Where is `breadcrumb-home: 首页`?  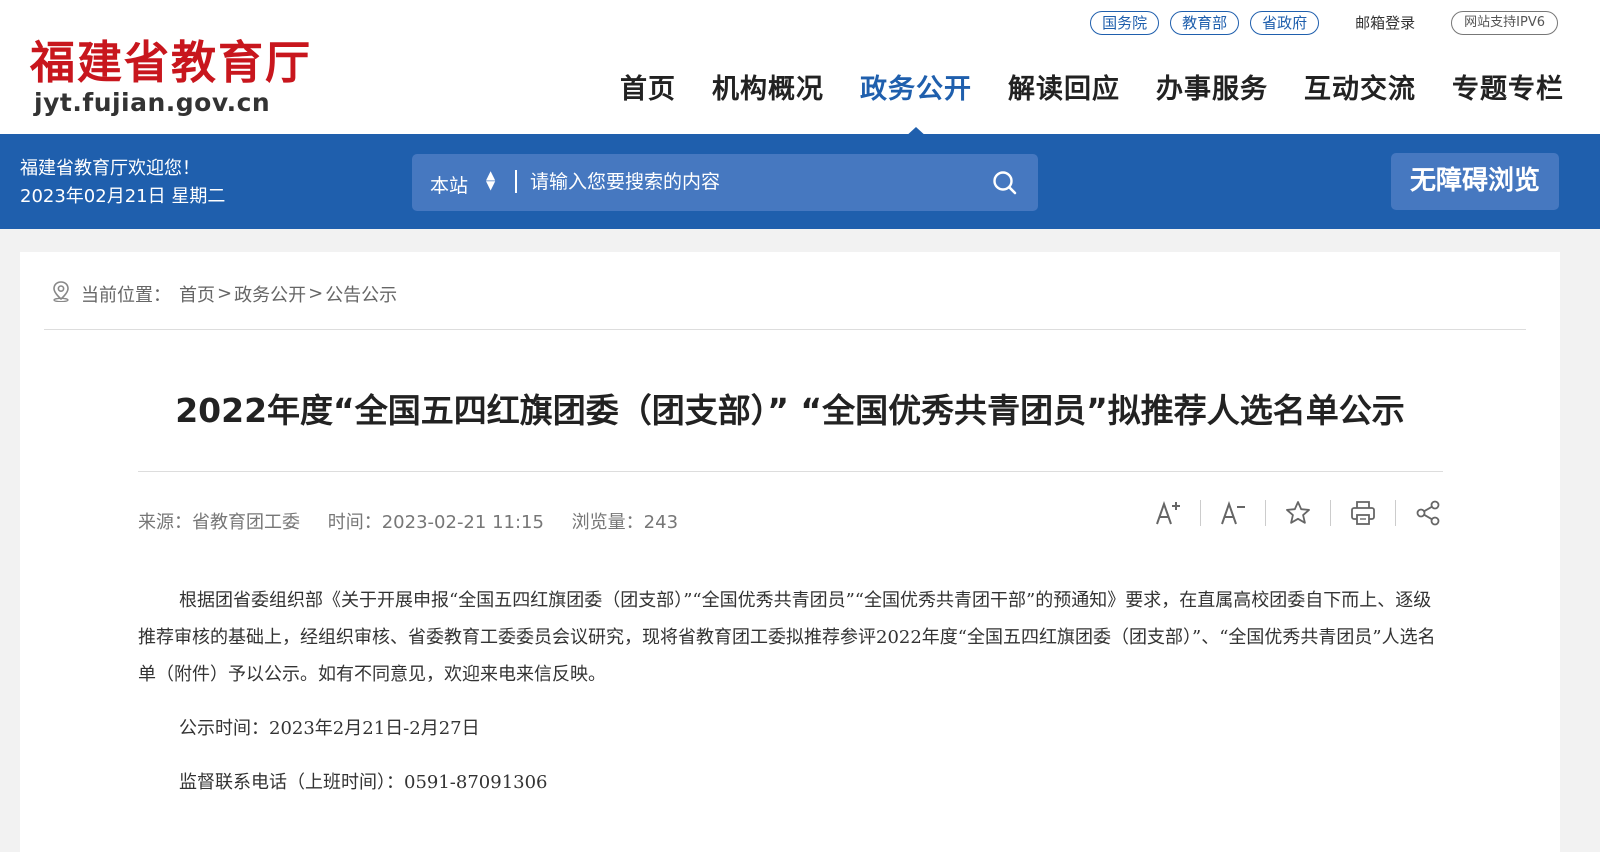 breadcrumb-home: 首页 is located at coordinates (197, 294).